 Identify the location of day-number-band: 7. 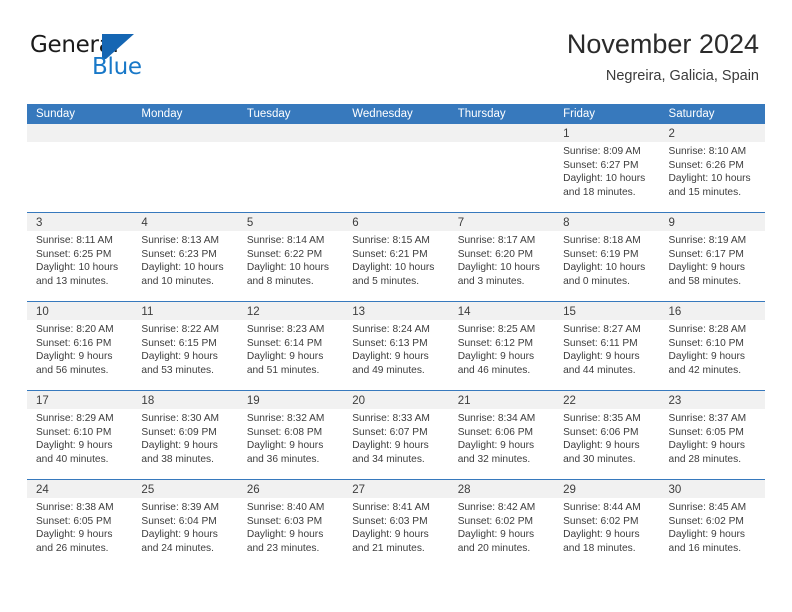
(501, 222).